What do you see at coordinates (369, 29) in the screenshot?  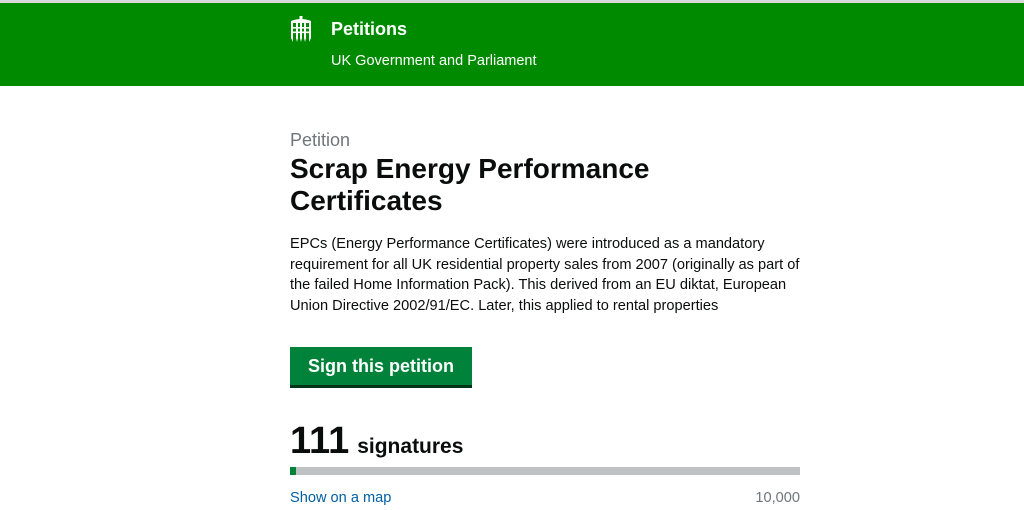 I see `site-title-link: Petitions` at bounding box center [369, 29].